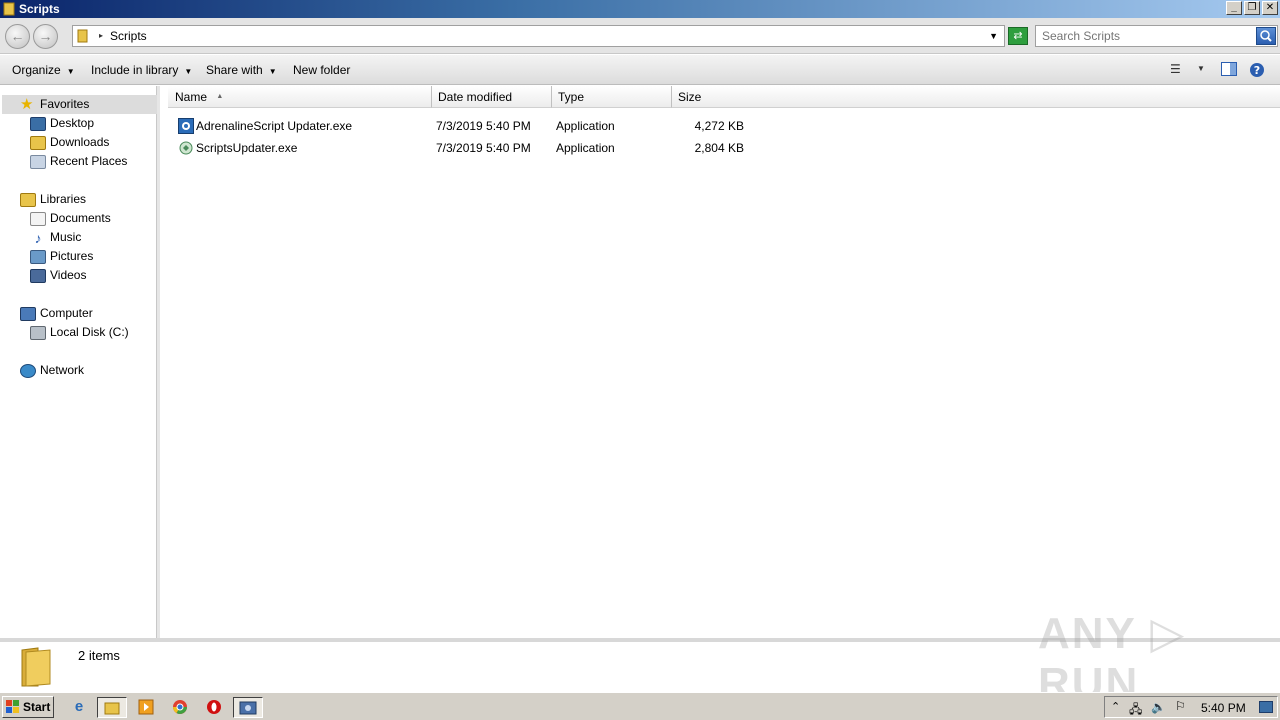 This screenshot has height=720, width=1280. What do you see at coordinates (1266, 707) in the screenshot?
I see `show-desktop-icon` at bounding box center [1266, 707].